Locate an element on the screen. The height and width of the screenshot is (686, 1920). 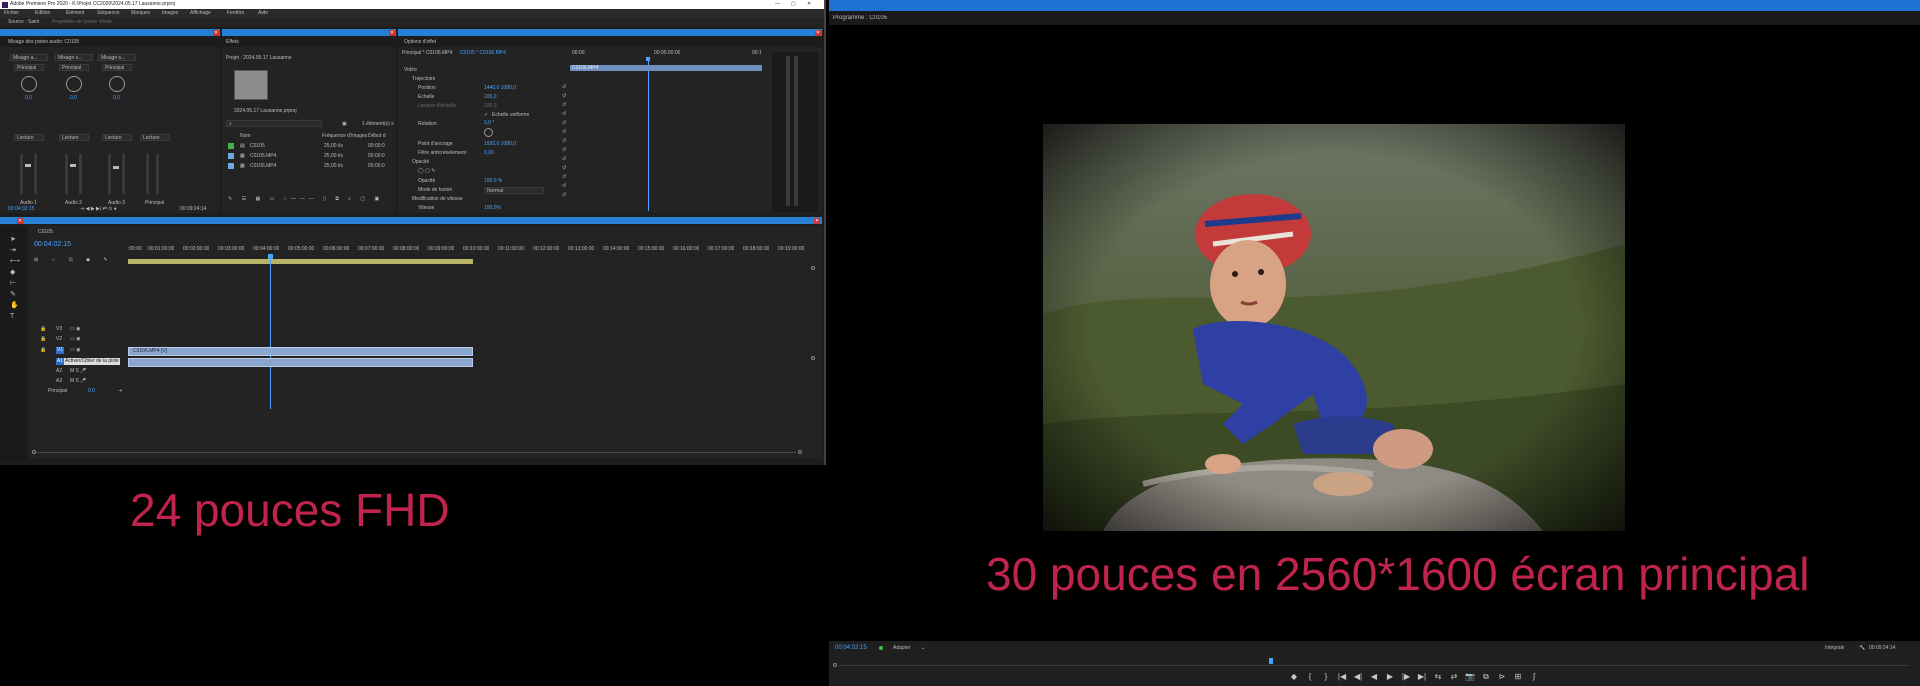
blend-mode-select: Normal is located at coordinates (514, 190).